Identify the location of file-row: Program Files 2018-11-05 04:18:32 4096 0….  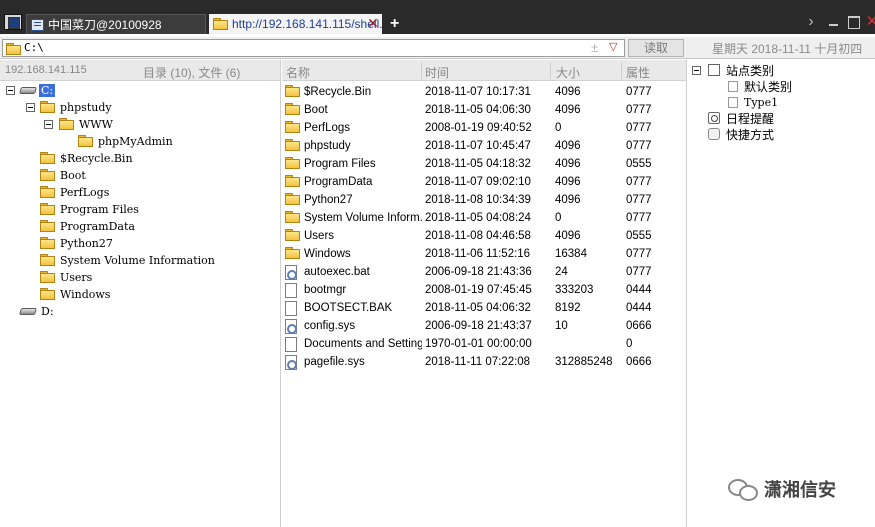
(484, 165).